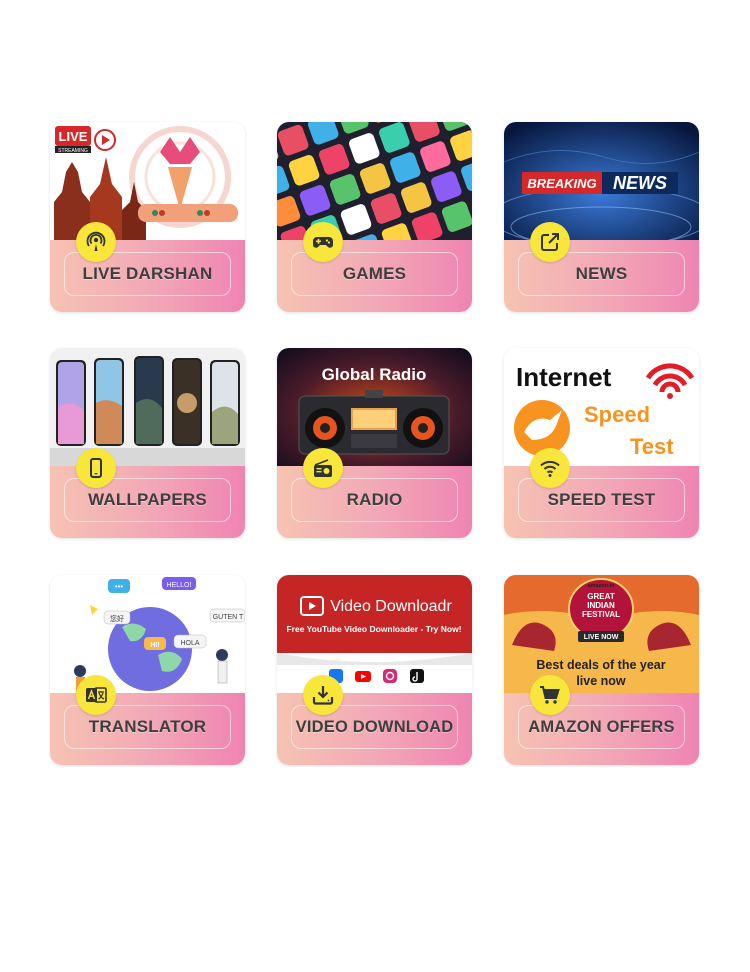 This screenshot has height=972, width=750. Describe the element at coordinates (374, 407) in the screenshot. I see `radio-thumbnail: Global Radio` at that location.